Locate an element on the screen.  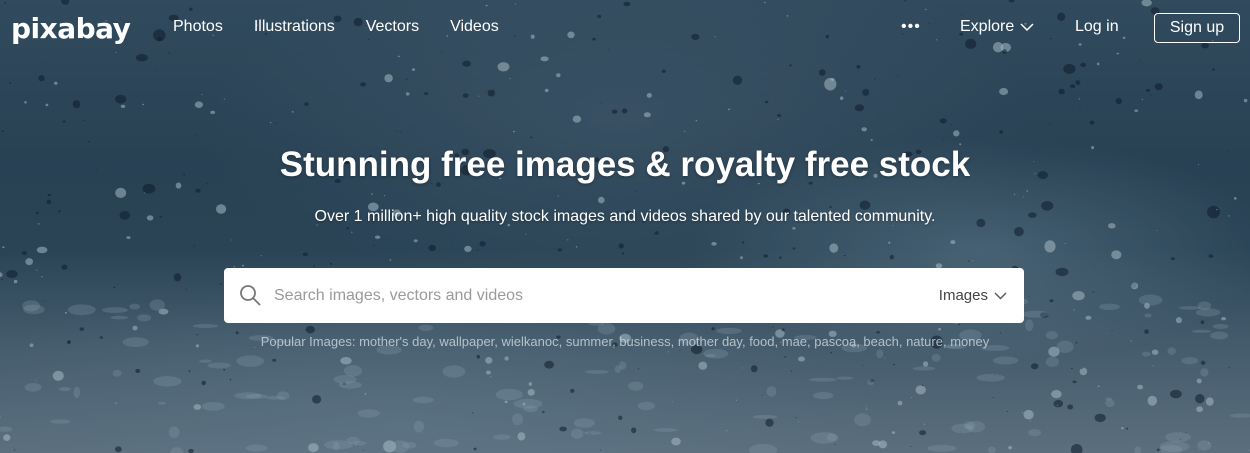
popular-term: food is located at coordinates (761, 341).